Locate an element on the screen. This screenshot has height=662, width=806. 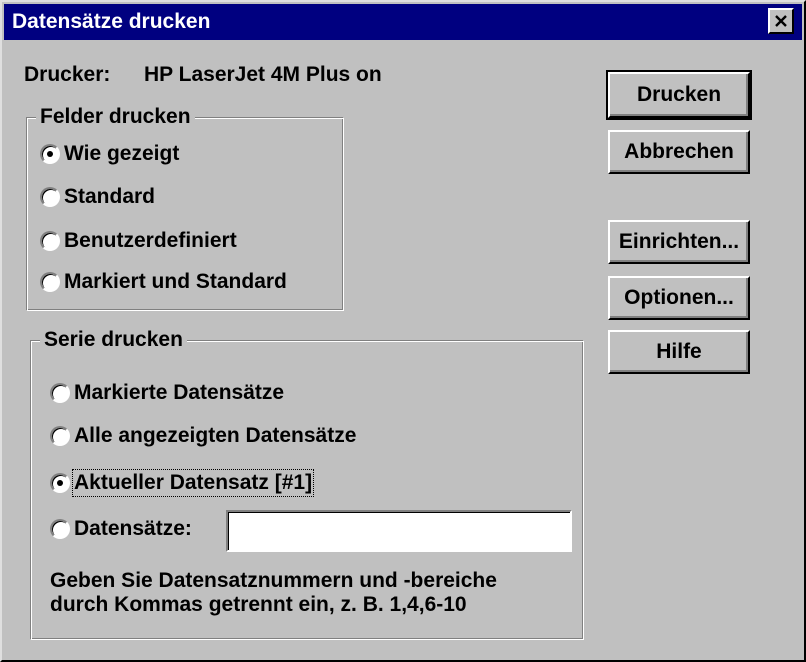
radio-markierte-datensaetze: Markierte Datensätze is located at coordinates (167, 393).